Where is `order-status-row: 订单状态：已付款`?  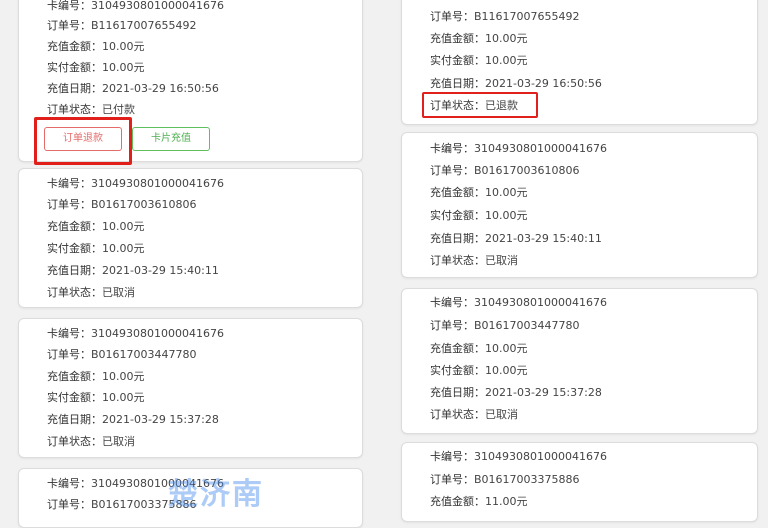 order-status-row: 订单状态：已付款 is located at coordinates (91, 109).